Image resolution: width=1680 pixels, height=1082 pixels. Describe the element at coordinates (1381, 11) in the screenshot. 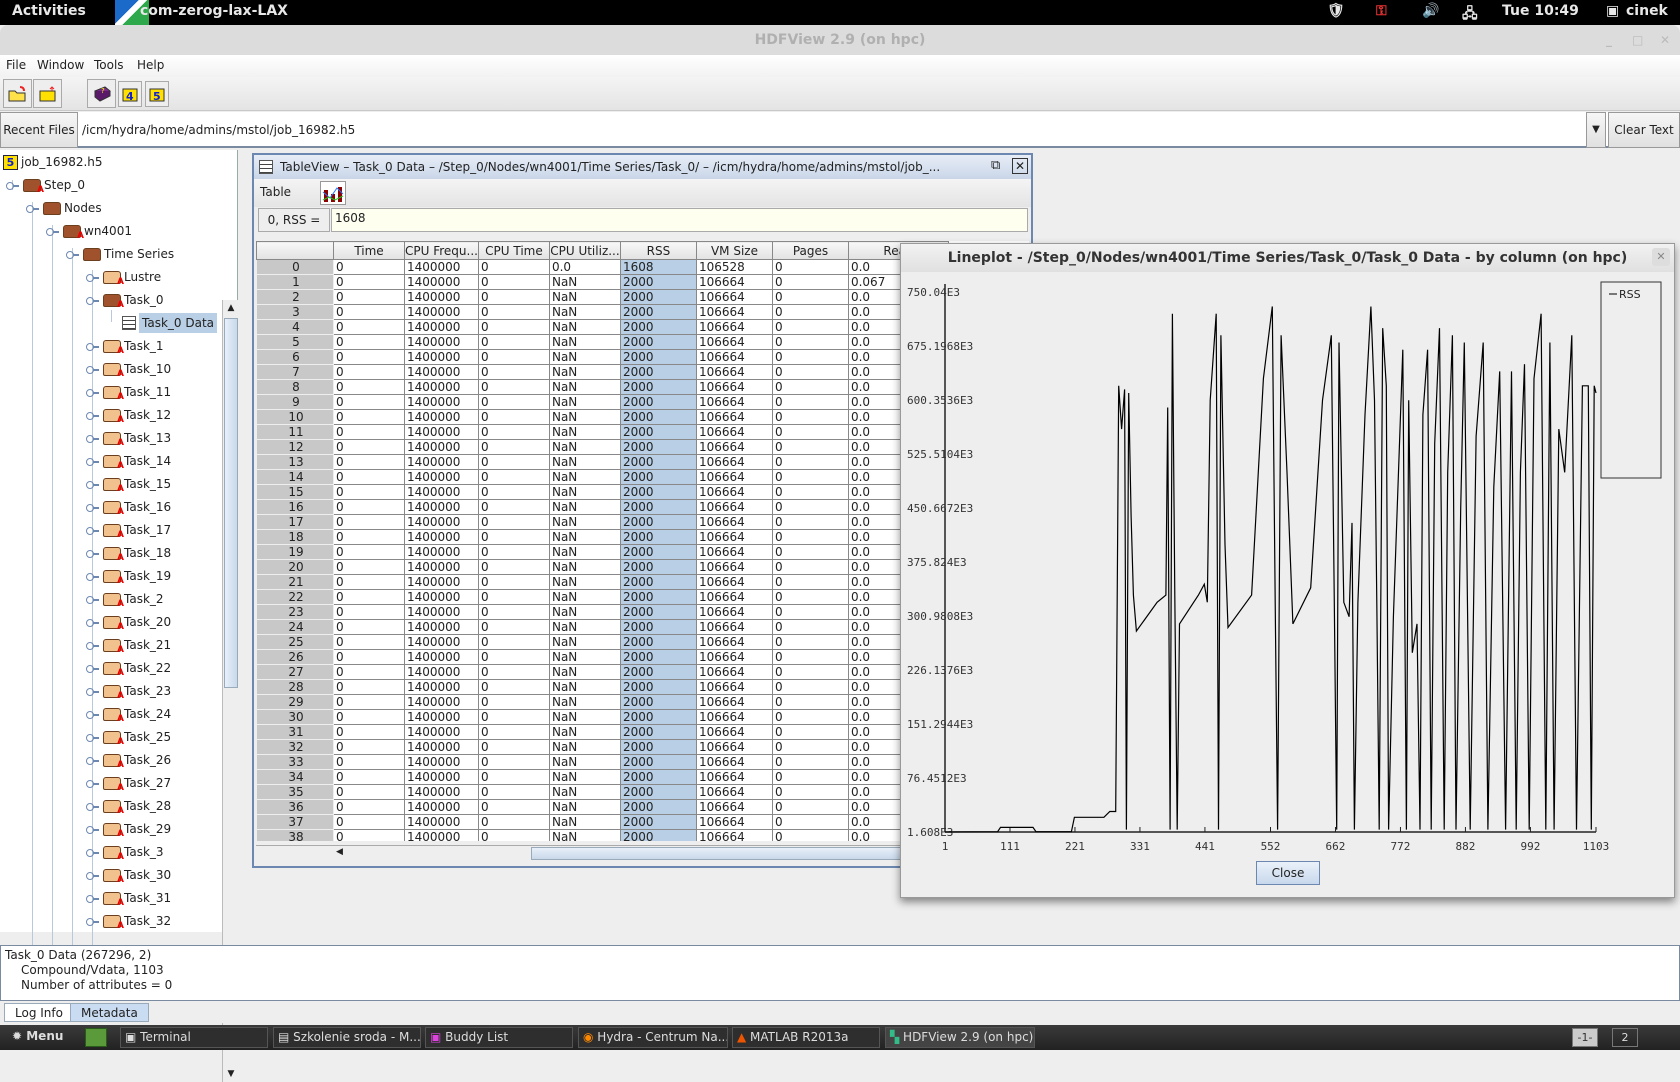

I see `bluetooth-key-icon: ⚿` at that location.